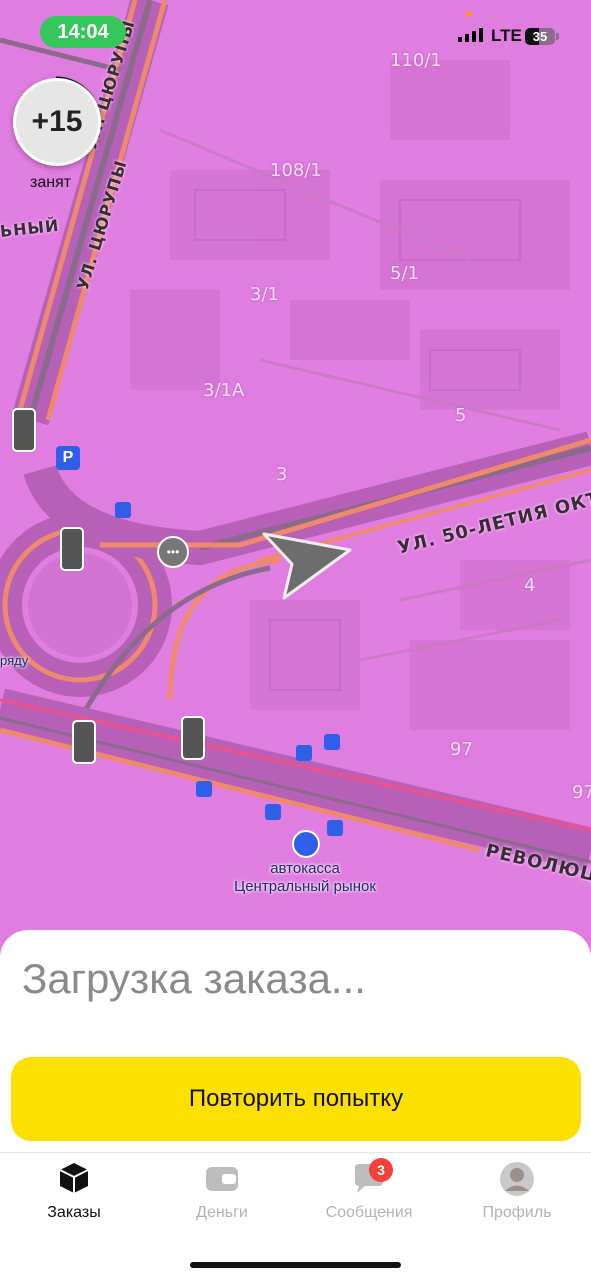  I want to click on network-label: LTE, so click(506, 35).